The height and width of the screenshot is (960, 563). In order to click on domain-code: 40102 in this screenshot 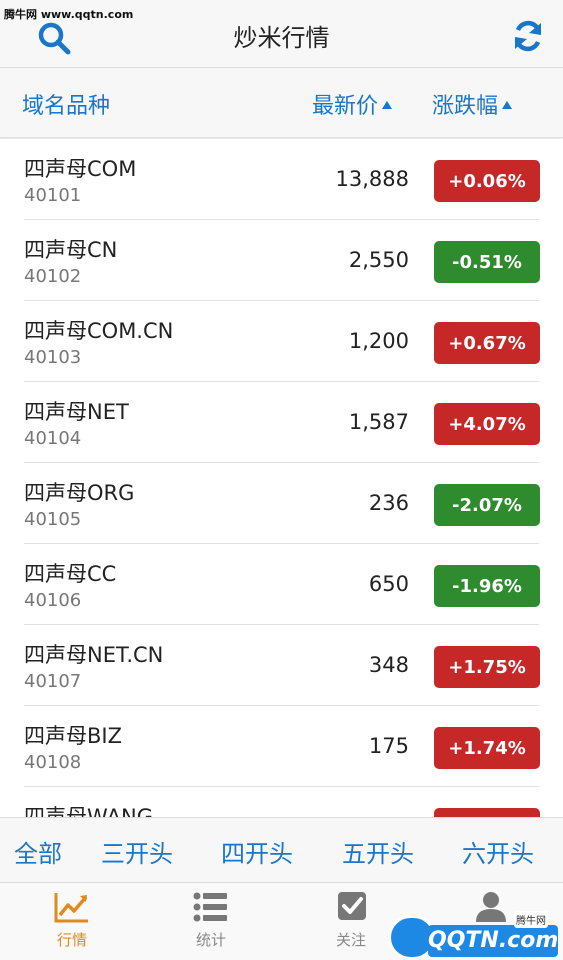, I will do `click(53, 276)`.